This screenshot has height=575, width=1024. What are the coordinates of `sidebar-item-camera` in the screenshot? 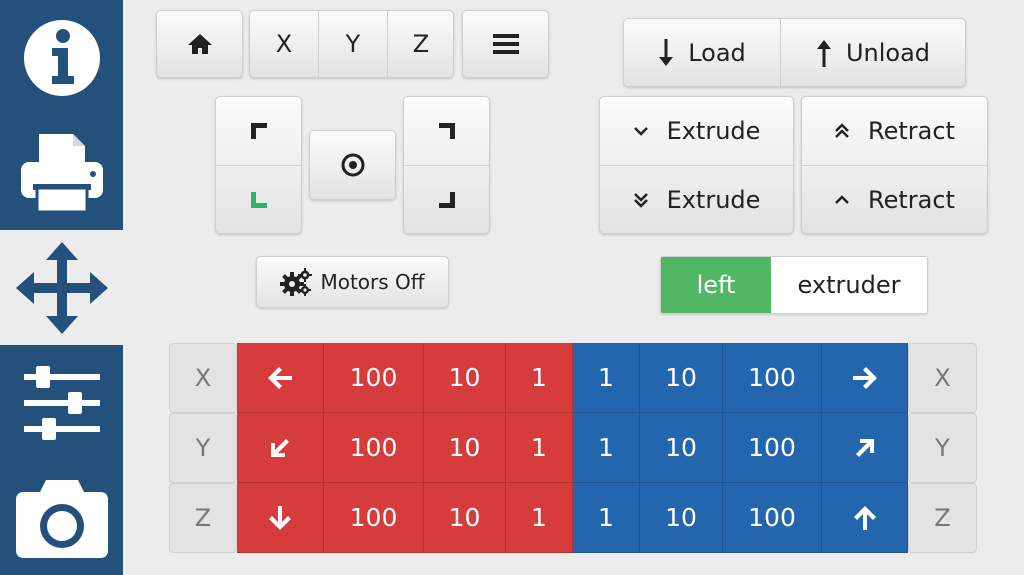 It's located at (61, 517).